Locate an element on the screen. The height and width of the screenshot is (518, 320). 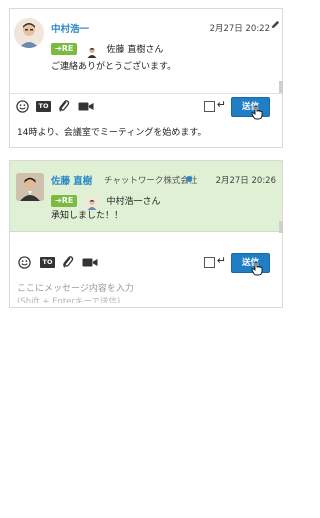
sender-name: 中村浩一 is located at coordinates (70, 28).